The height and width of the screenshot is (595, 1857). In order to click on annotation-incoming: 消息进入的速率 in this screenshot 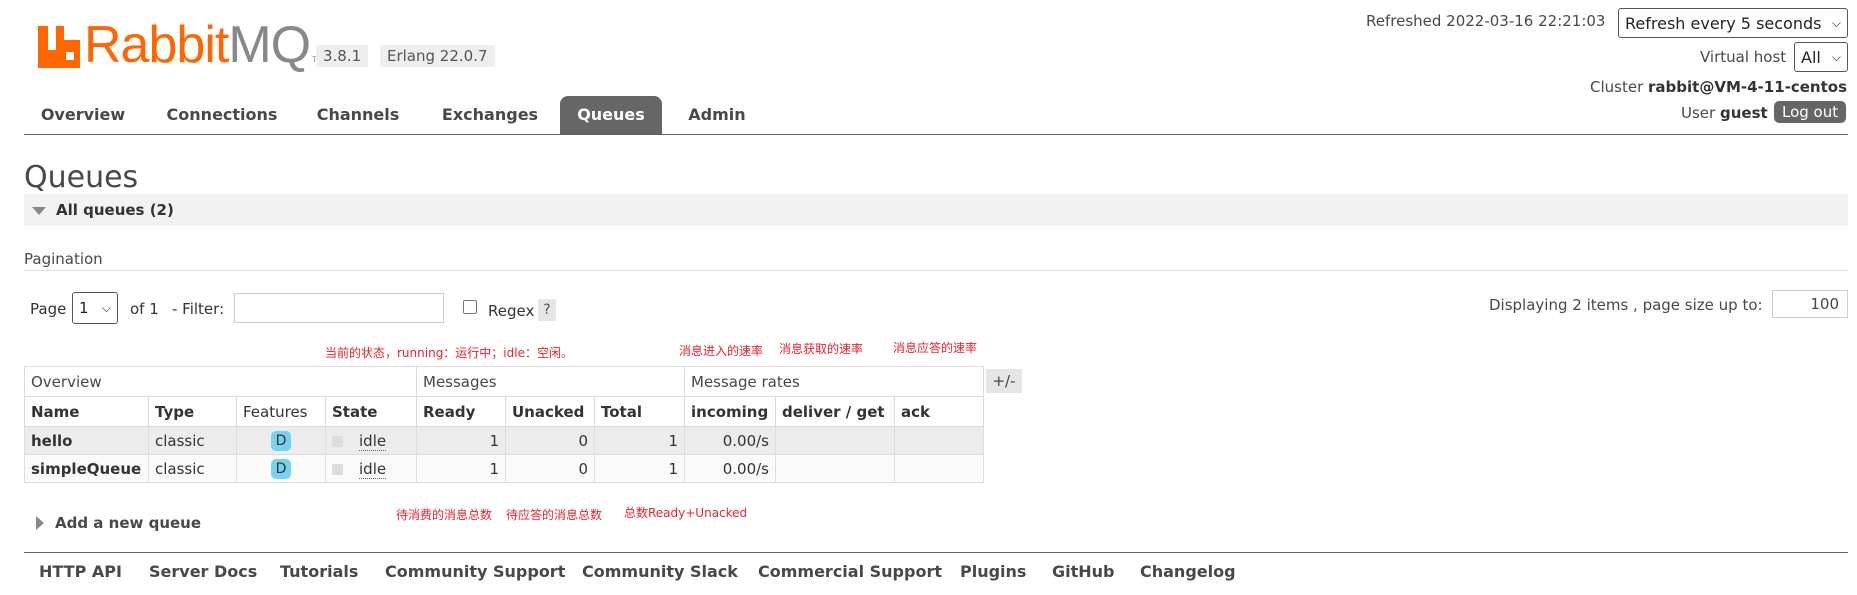, I will do `click(721, 351)`.